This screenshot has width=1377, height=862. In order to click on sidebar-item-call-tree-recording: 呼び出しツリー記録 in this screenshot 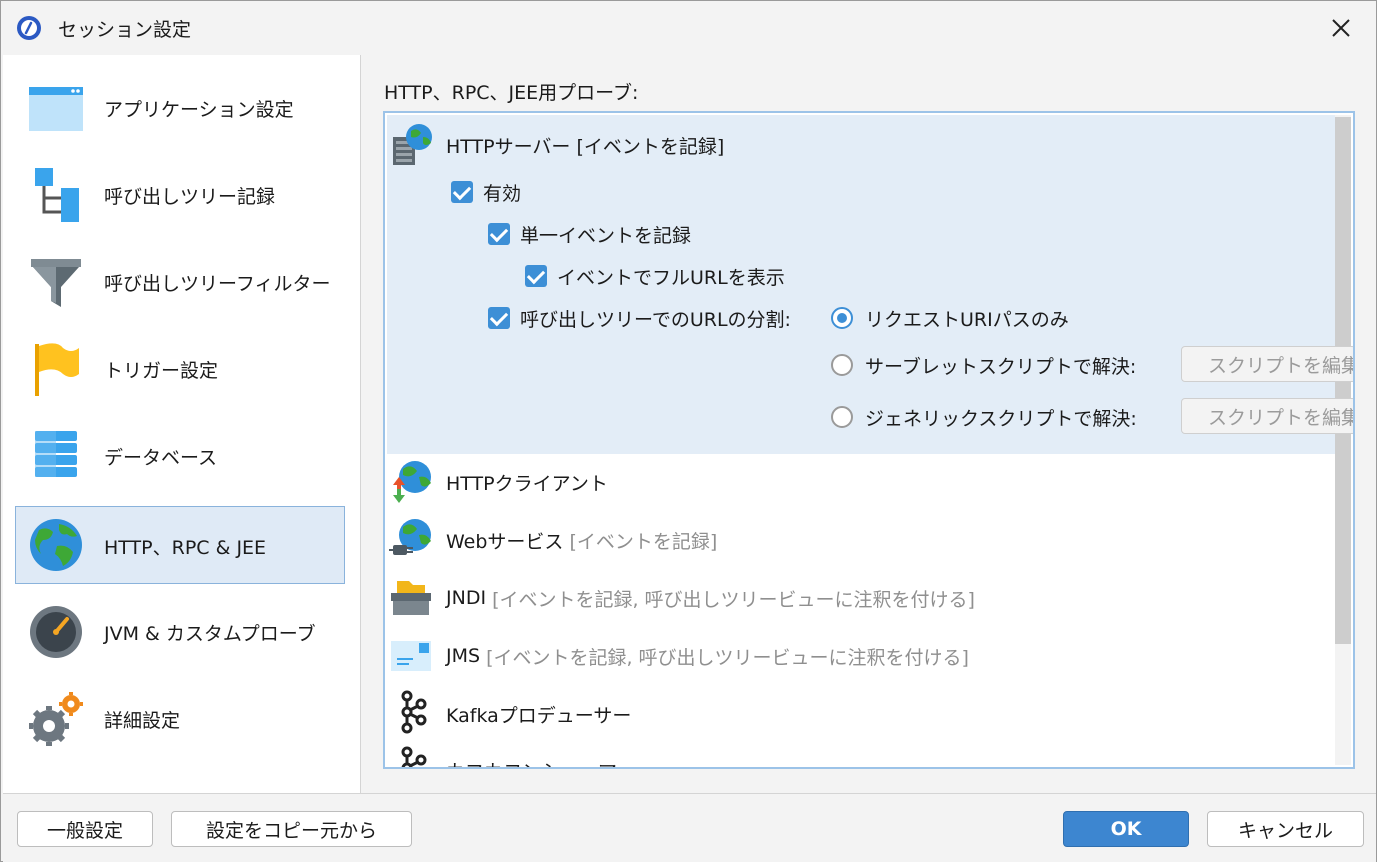, I will do `click(180, 195)`.